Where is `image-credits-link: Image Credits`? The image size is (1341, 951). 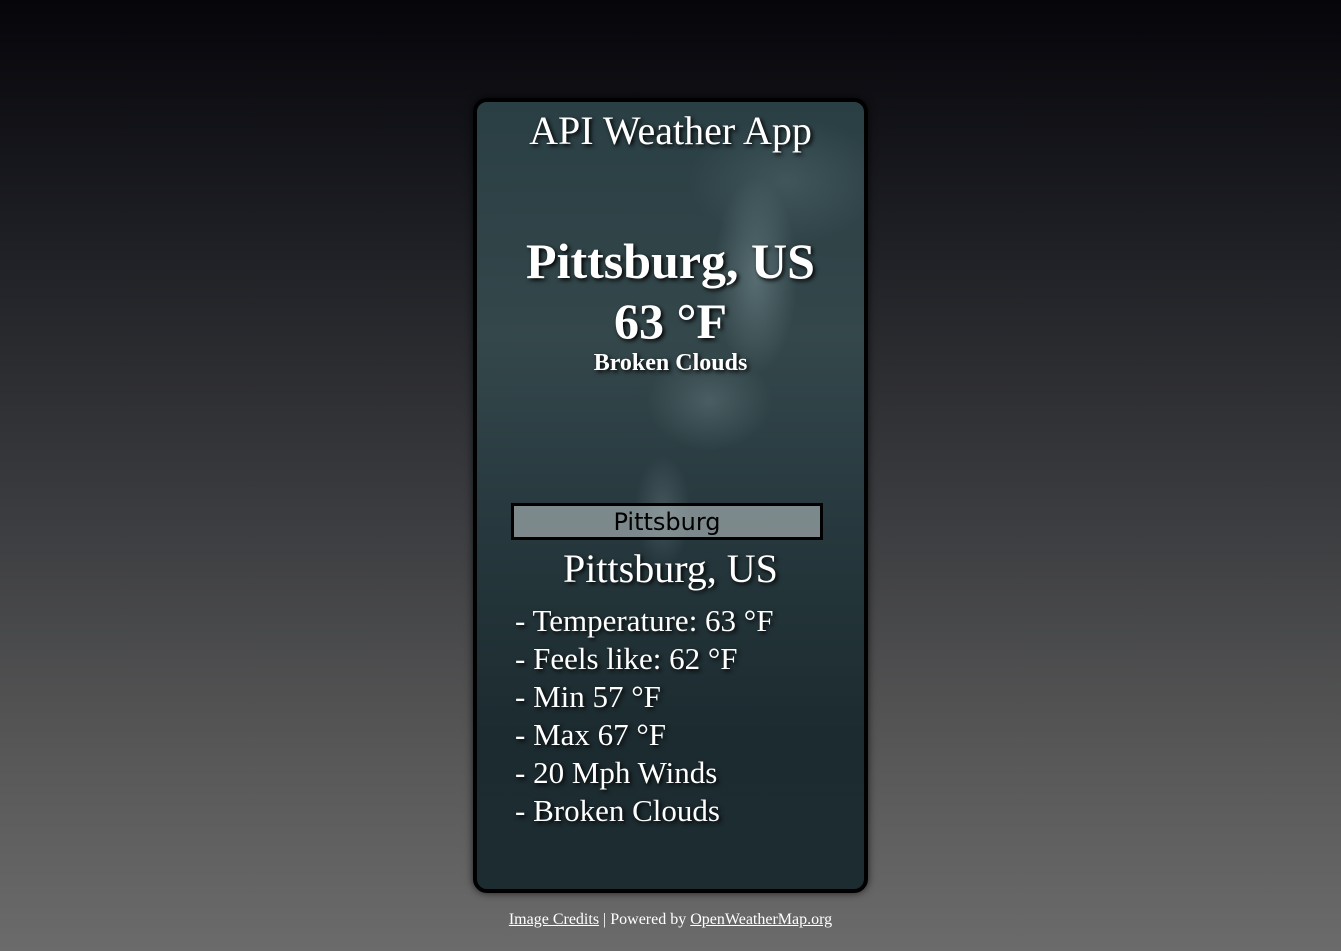
image-credits-link: Image Credits is located at coordinates (554, 919).